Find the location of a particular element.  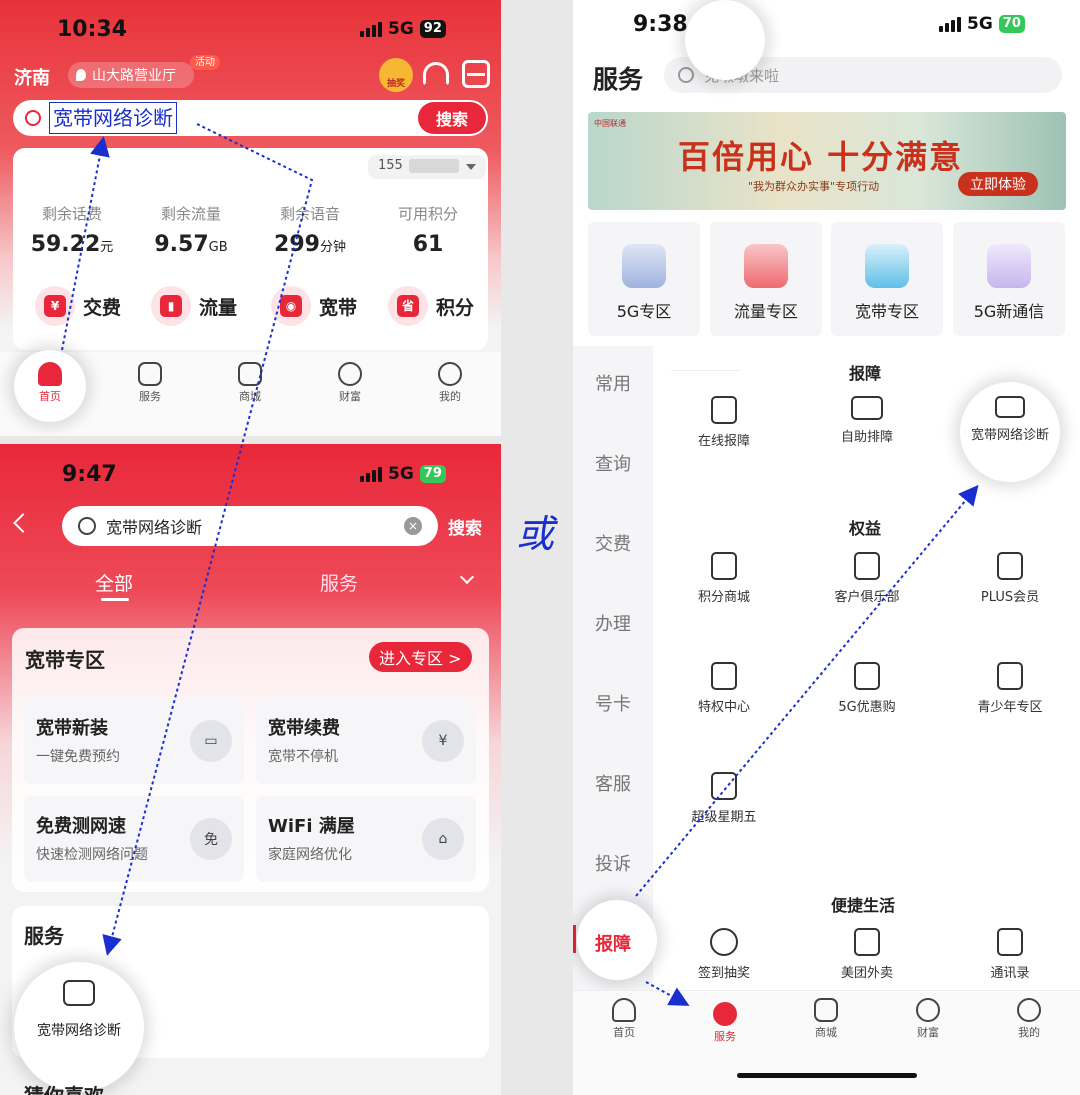

phone-number: 155 is located at coordinates (390, 165).